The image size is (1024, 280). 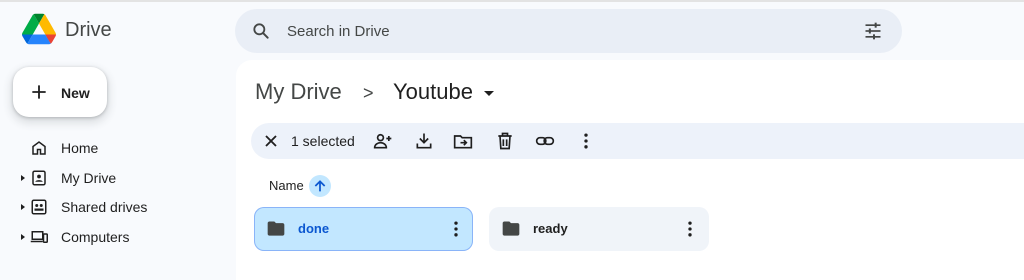 I want to click on shared-drives-icon, so click(x=39, y=207).